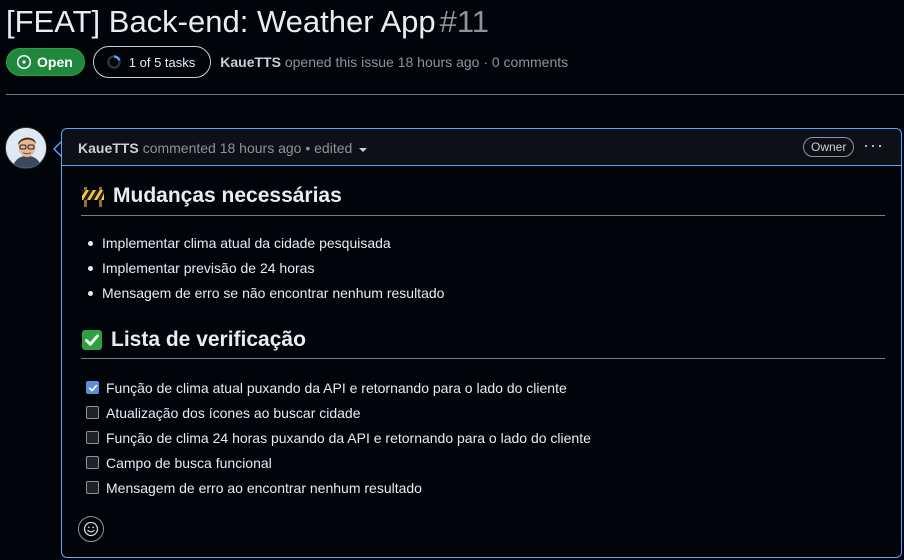  I want to click on comment-meta: KaueTTS commented 18 hours ago • edited, so click(223, 148).